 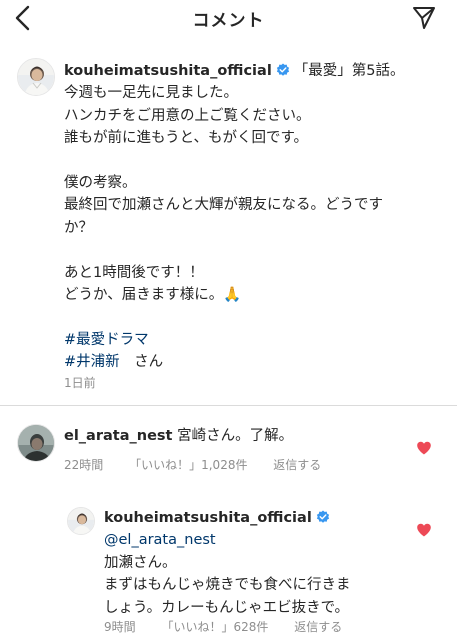 What do you see at coordinates (100, 183) in the screenshot?
I see `caption-line: 僕の考察。` at bounding box center [100, 183].